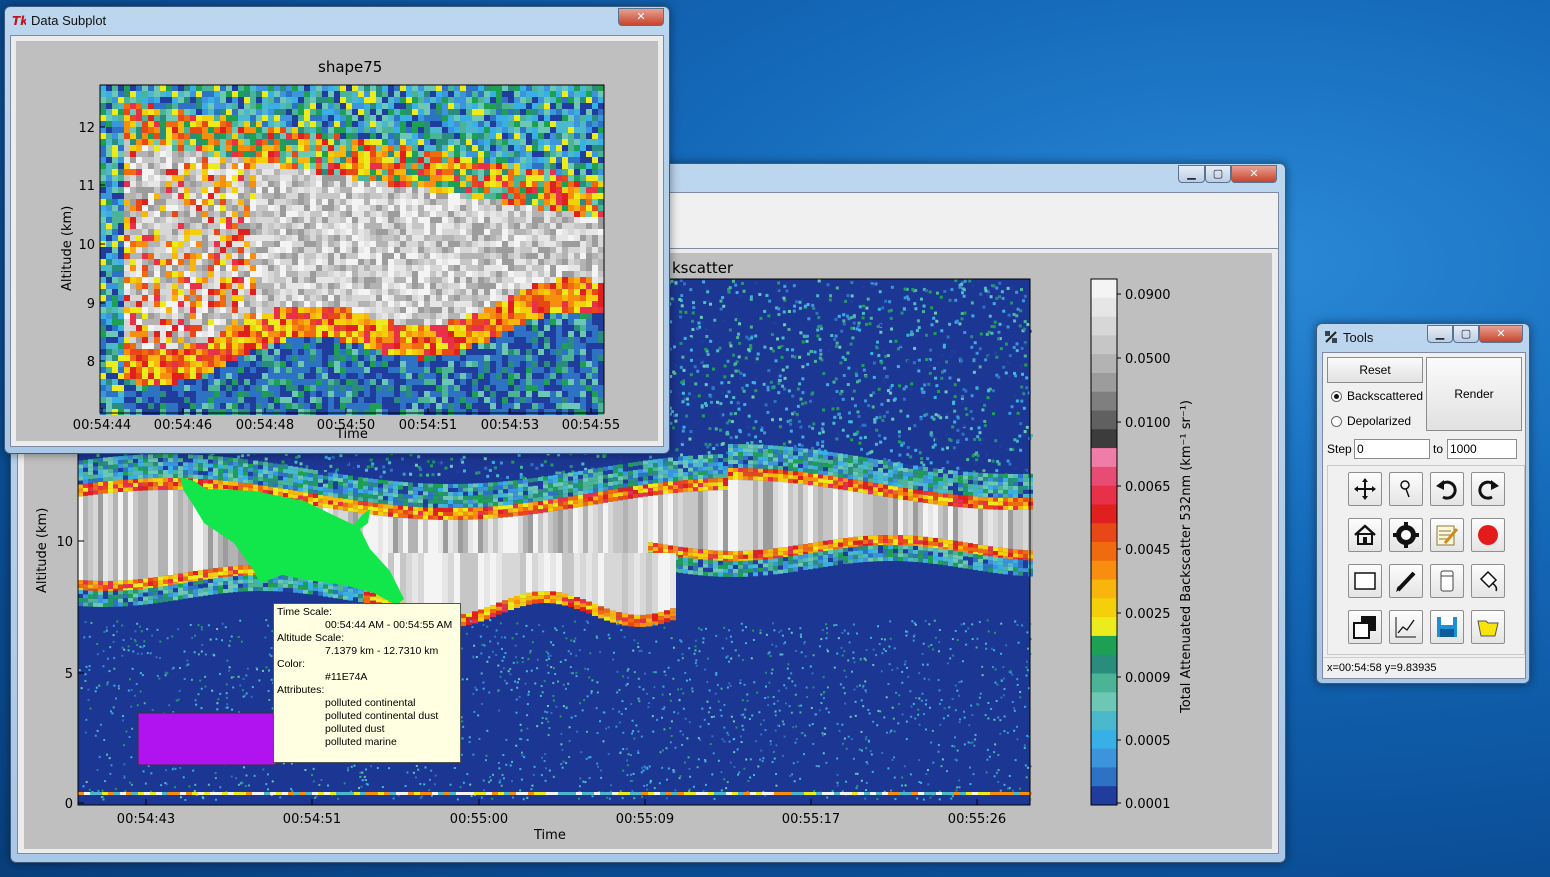 This screenshot has width=1550, height=877. Describe the element at coordinates (146, 819) in the screenshot. I see `x-tick-label: 00:54:43` at that location.